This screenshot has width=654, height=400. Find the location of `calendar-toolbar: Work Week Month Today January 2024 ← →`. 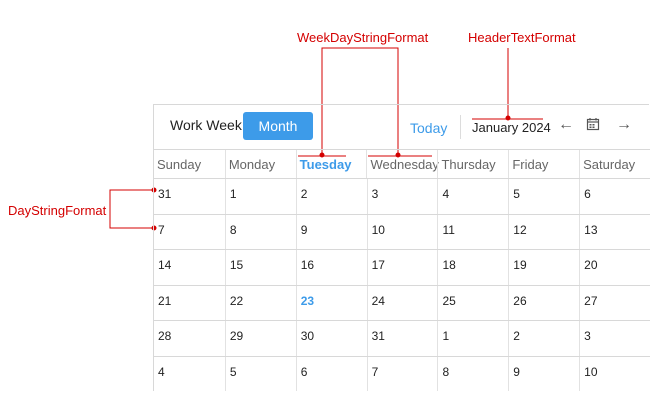

calendar-toolbar: Work Week Month Today January 2024 ← → is located at coordinates (402, 127).